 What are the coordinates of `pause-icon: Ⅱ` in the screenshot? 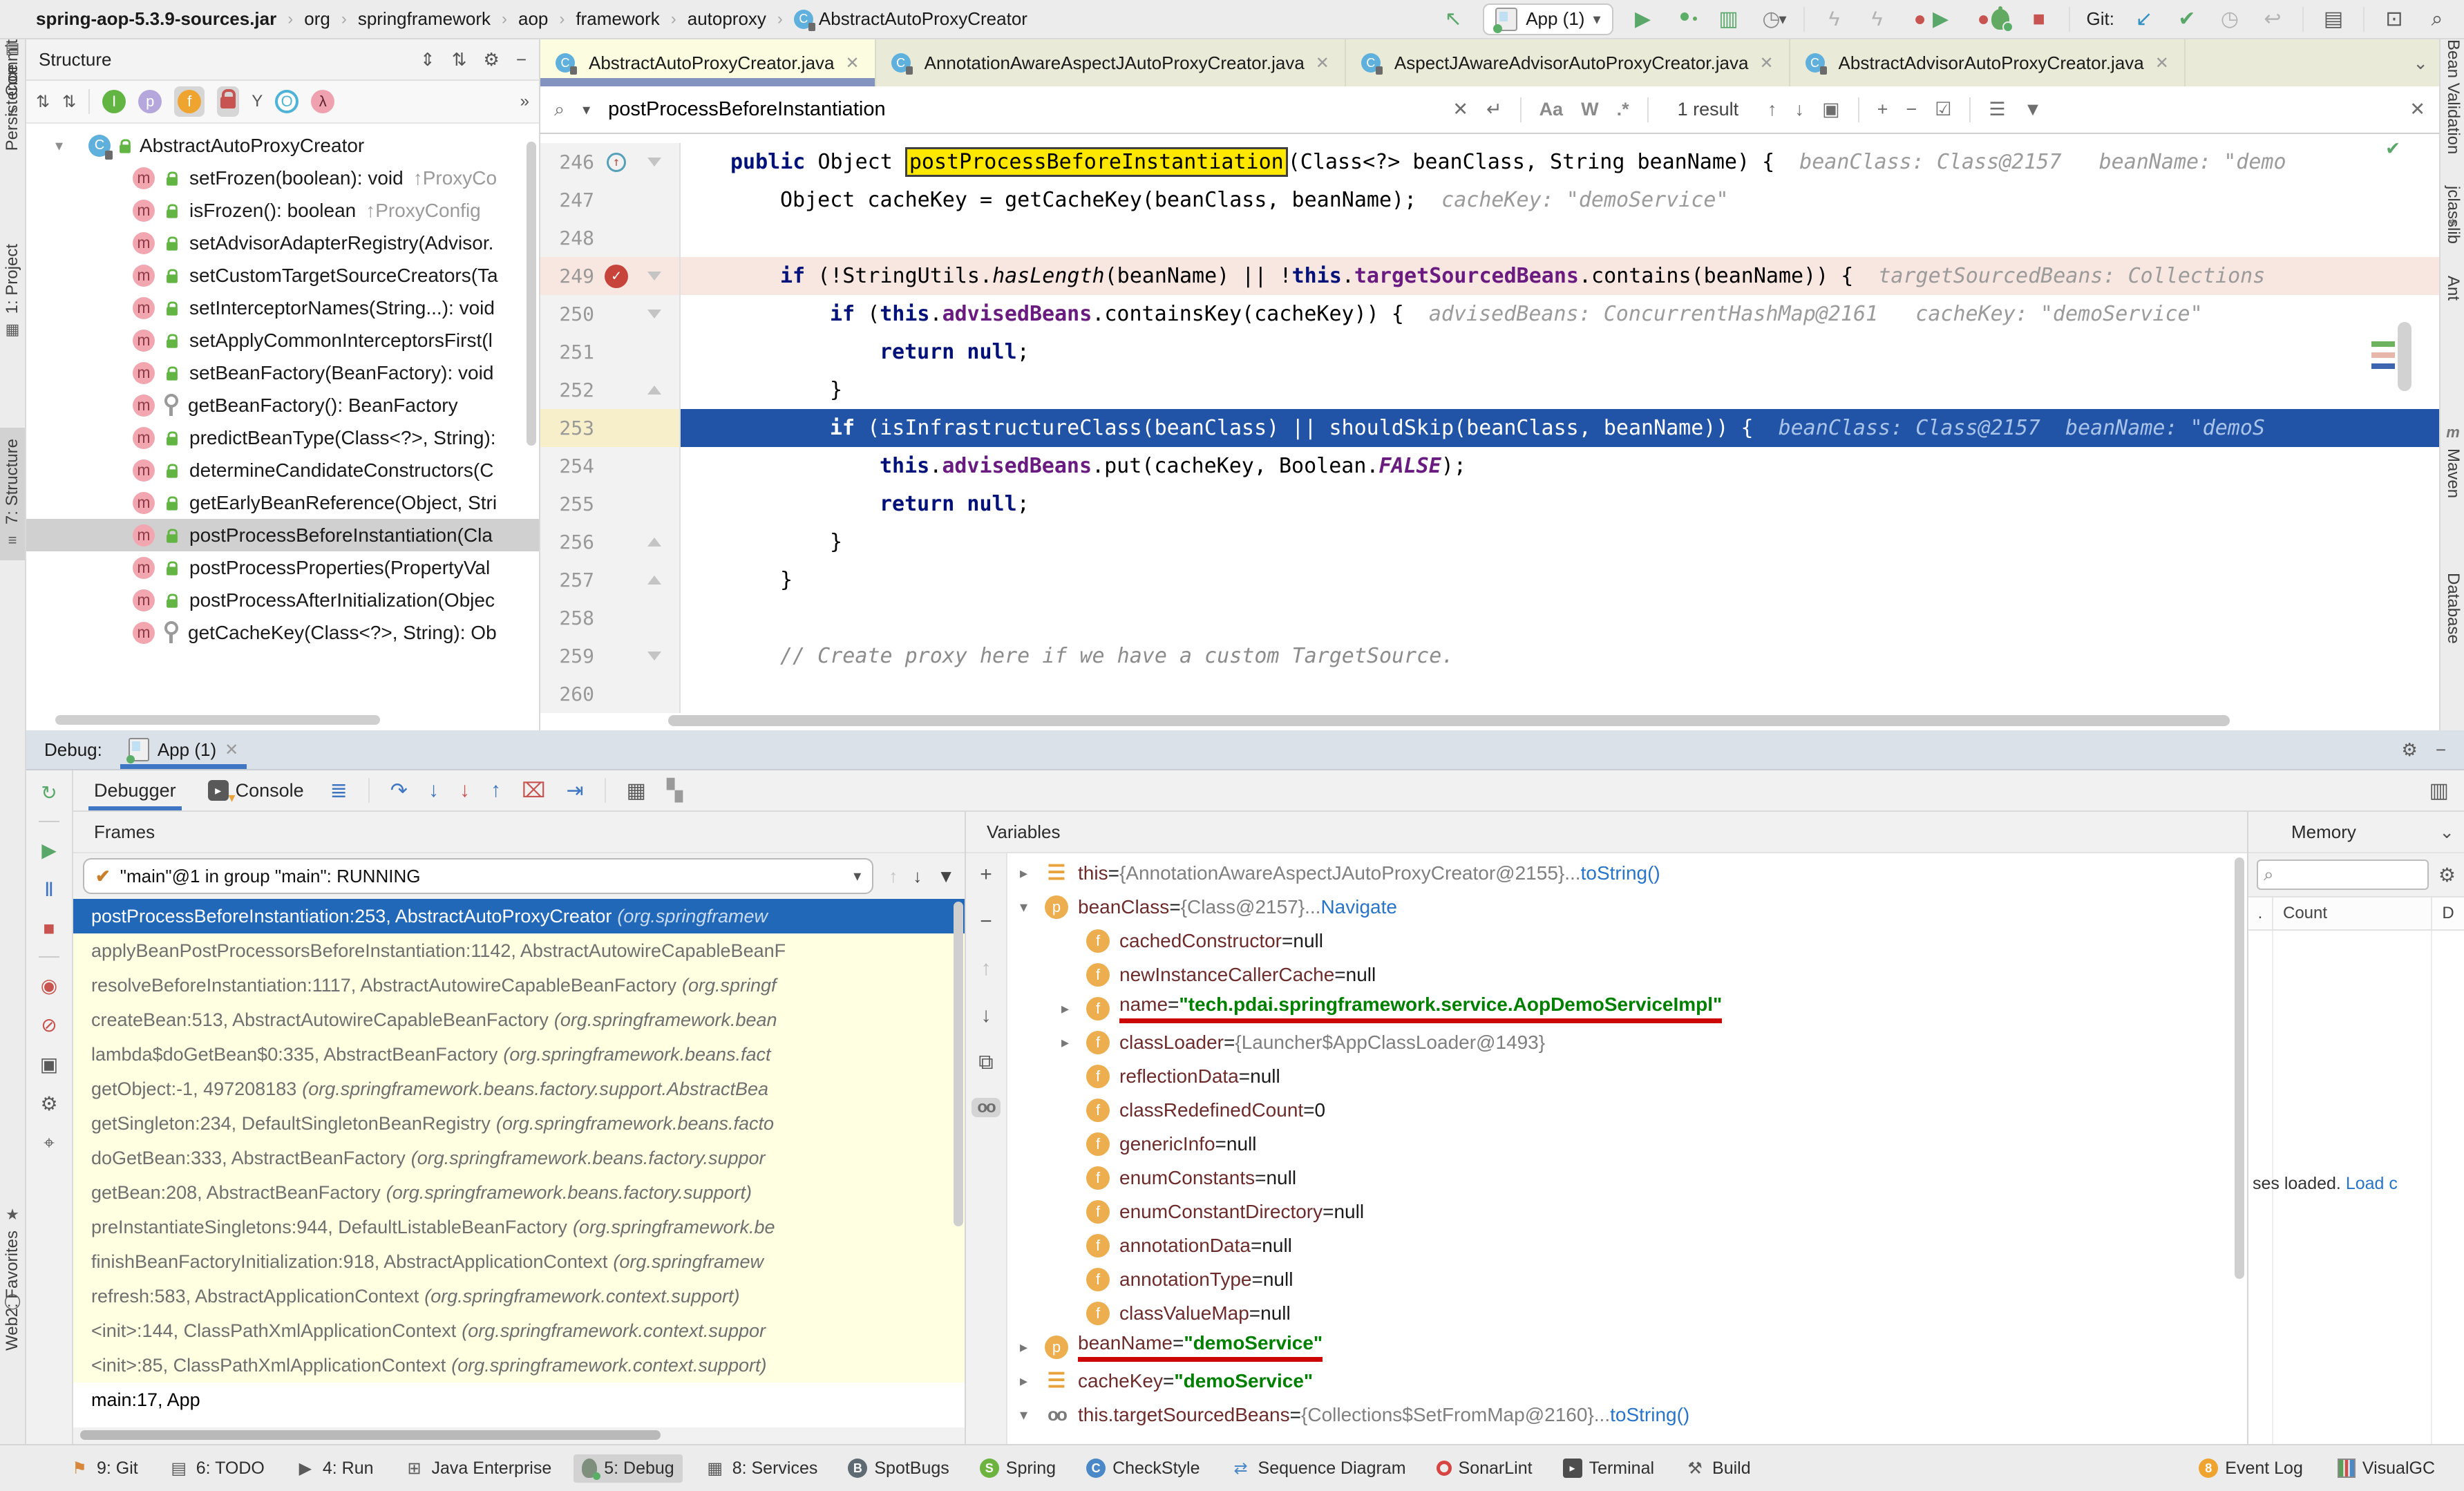 It's located at (49, 889).